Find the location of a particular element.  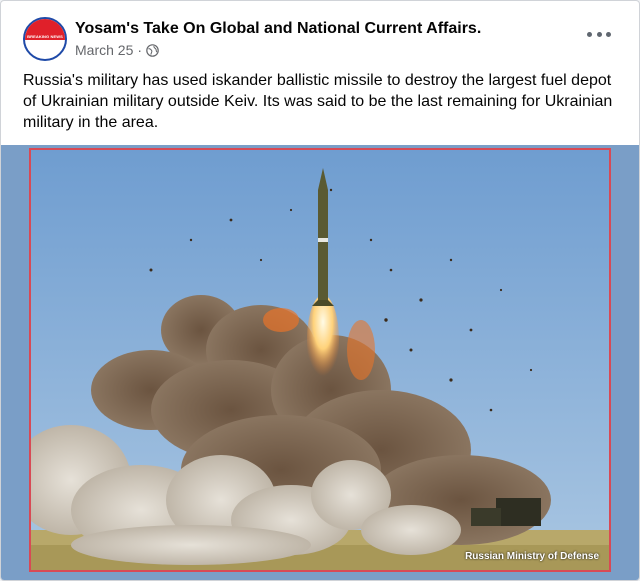

avatar-logo-text: BREAKING NEWS is located at coordinates (45, 36).